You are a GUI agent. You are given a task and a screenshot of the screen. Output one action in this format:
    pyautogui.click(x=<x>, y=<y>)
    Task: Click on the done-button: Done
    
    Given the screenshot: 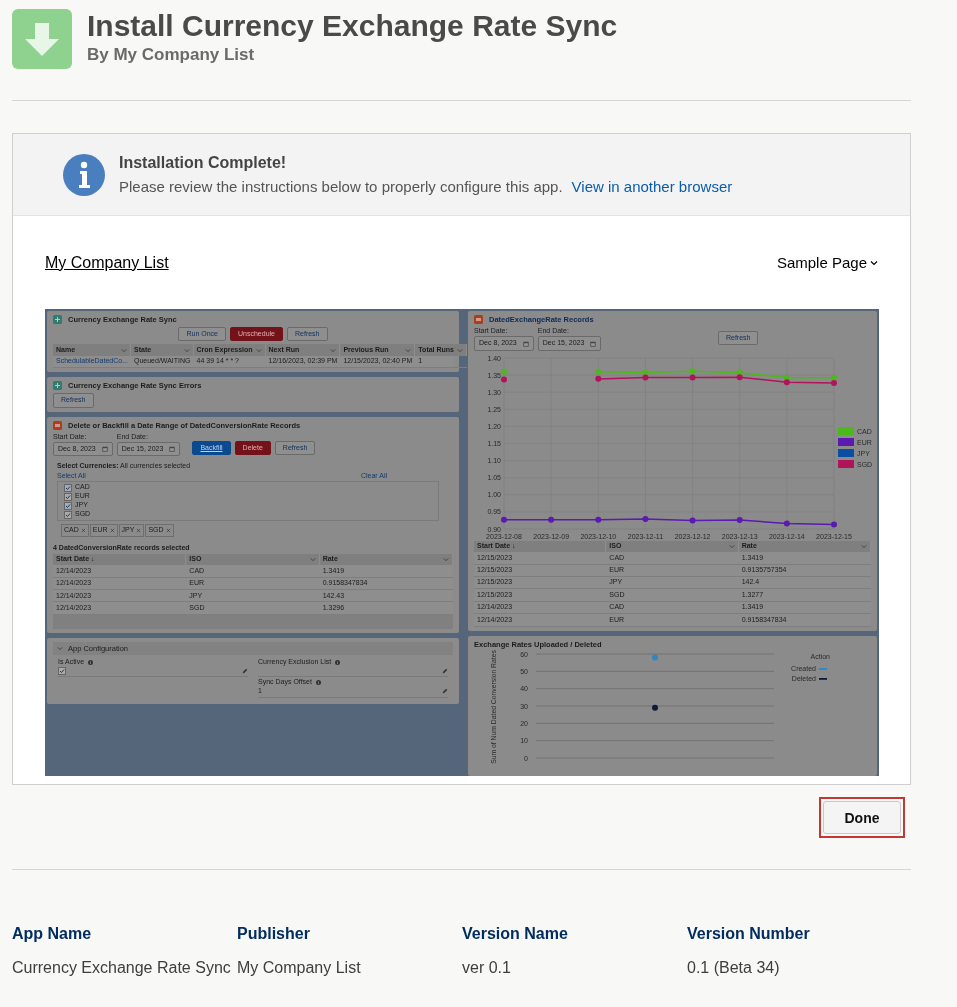 What is the action you would take?
    pyautogui.click(x=862, y=817)
    